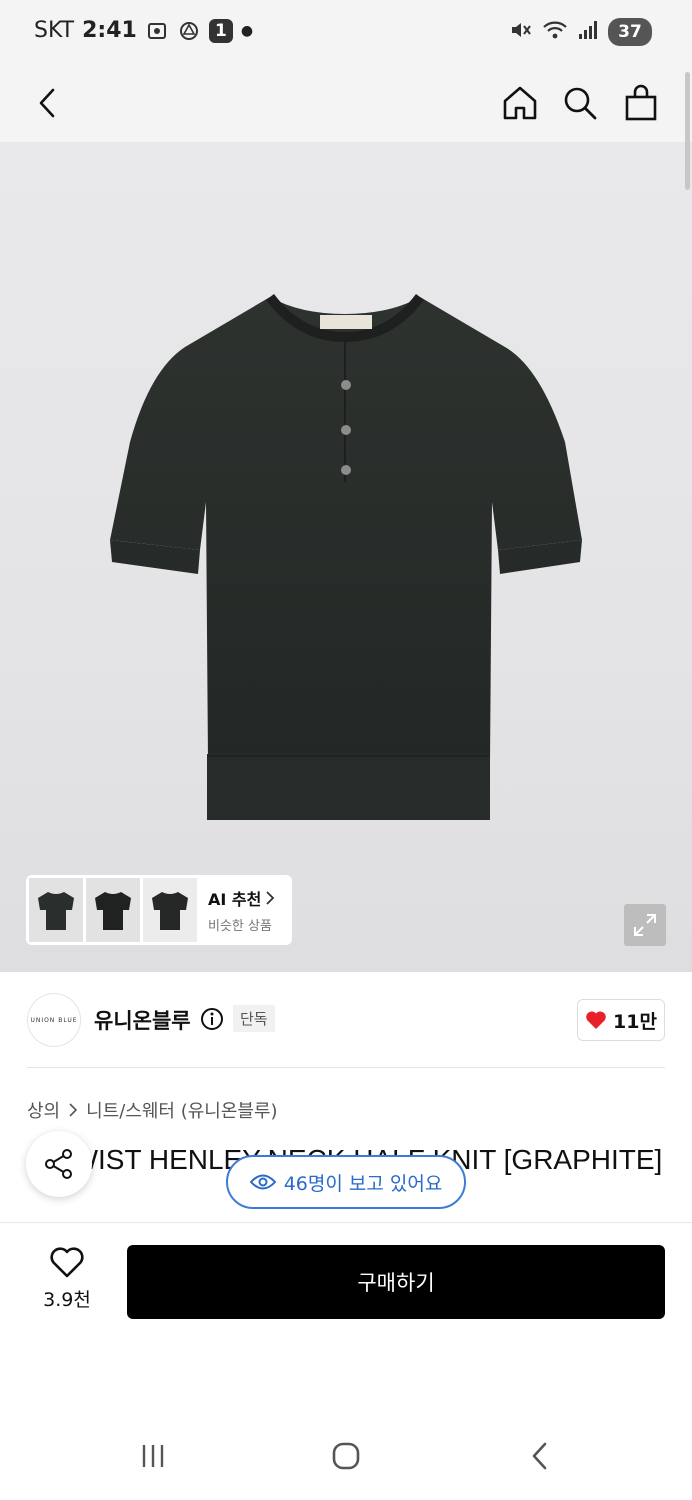 This screenshot has height=1500, width=692. I want to click on recent-apps-icon, so click(153, 1456).